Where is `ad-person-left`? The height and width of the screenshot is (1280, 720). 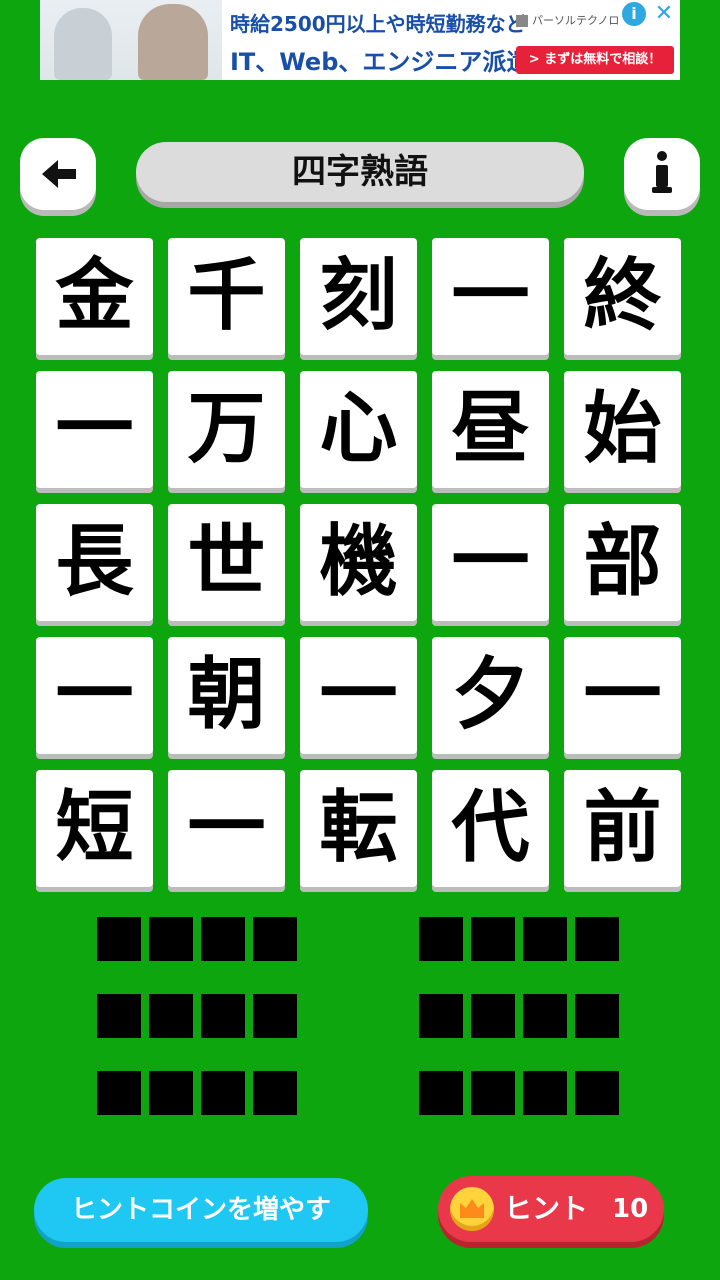
ad-person-left is located at coordinates (83, 44).